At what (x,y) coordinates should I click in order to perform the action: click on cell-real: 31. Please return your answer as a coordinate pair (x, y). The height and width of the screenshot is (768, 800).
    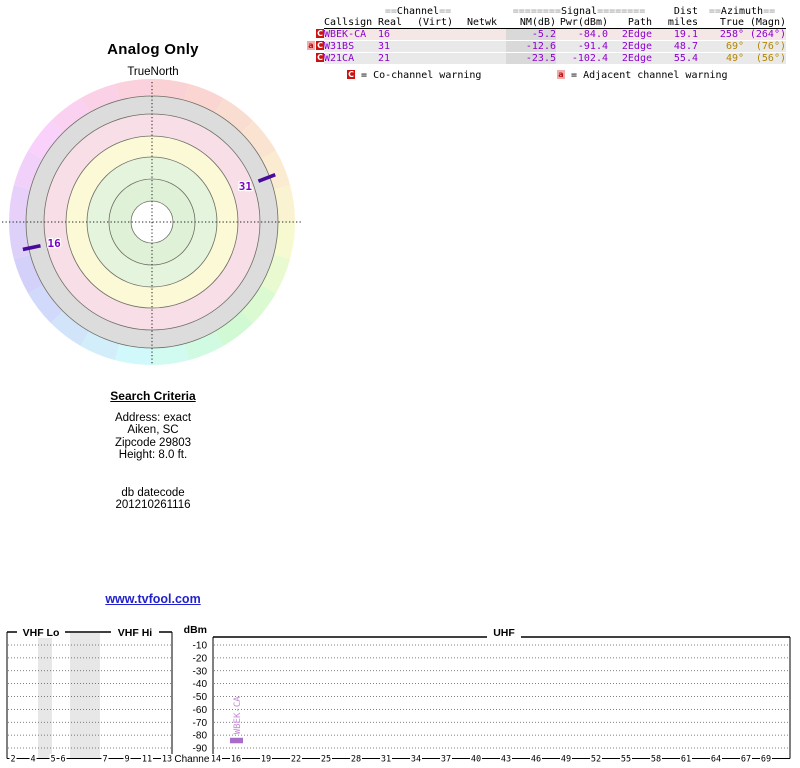
    Looking at the image, I should click on (395, 46).